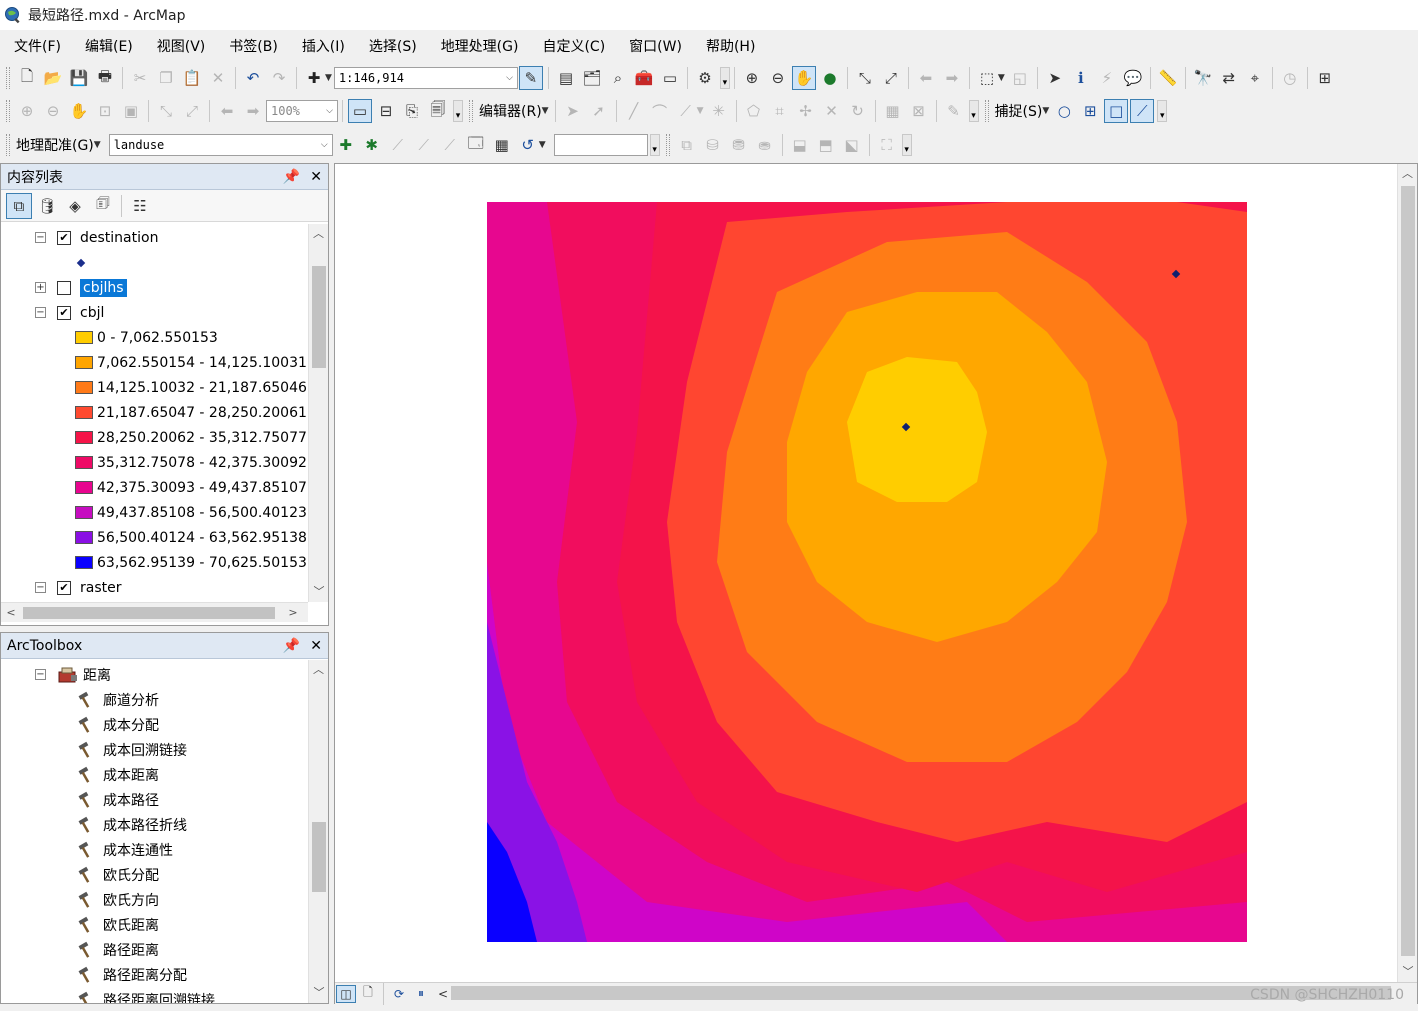 This screenshot has height=1011, width=1418. Describe the element at coordinates (386, 111) in the screenshot. I see `focus-data-frame-icon: ⊟` at that location.